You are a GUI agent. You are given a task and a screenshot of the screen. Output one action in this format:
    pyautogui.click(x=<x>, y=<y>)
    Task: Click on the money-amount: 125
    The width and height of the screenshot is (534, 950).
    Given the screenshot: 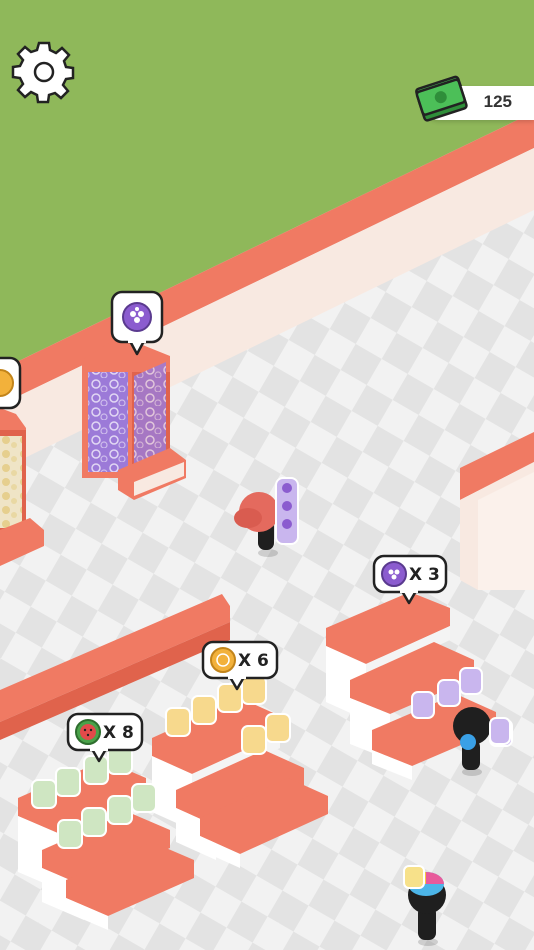 What is the action you would take?
    pyautogui.click(x=497, y=101)
    